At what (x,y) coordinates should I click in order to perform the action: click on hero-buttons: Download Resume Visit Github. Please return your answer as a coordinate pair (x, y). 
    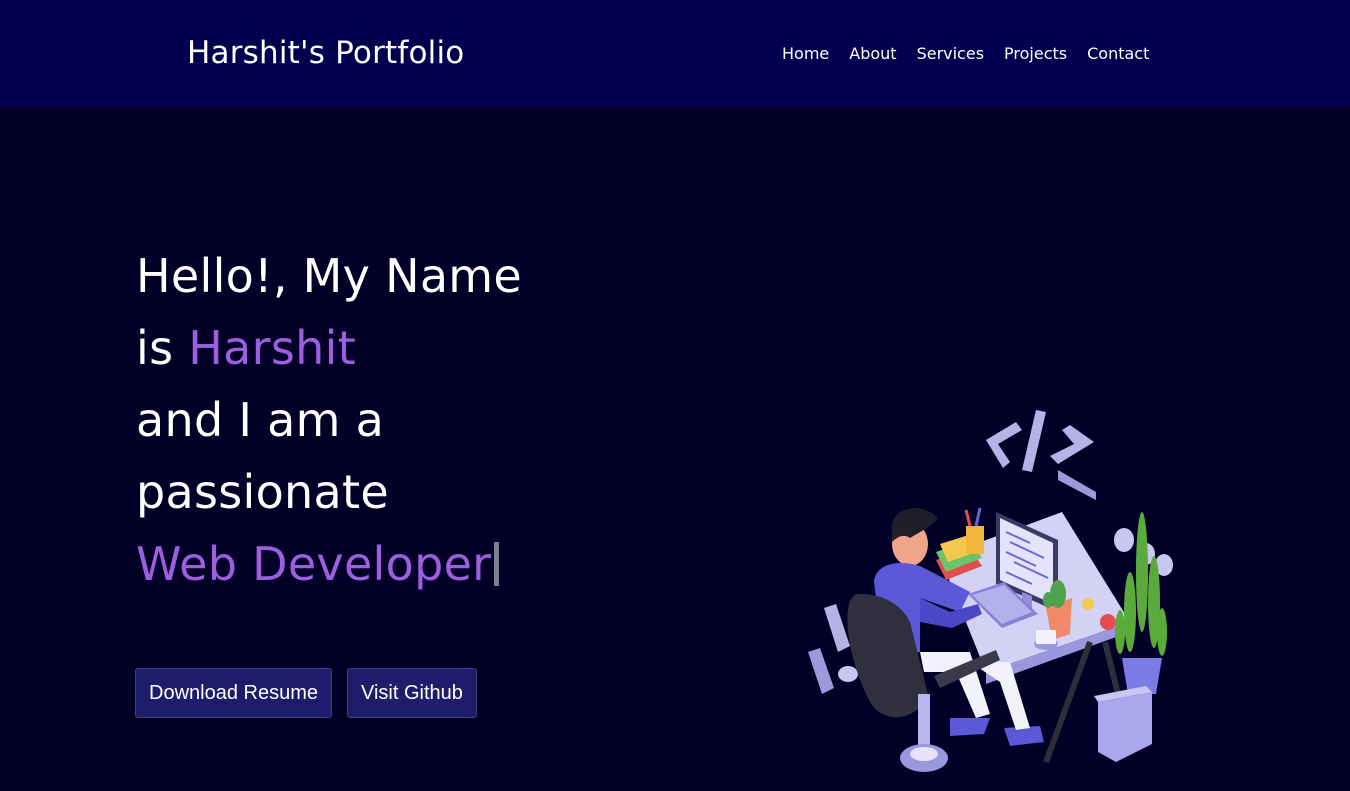
    Looking at the image, I should click on (306, 693).